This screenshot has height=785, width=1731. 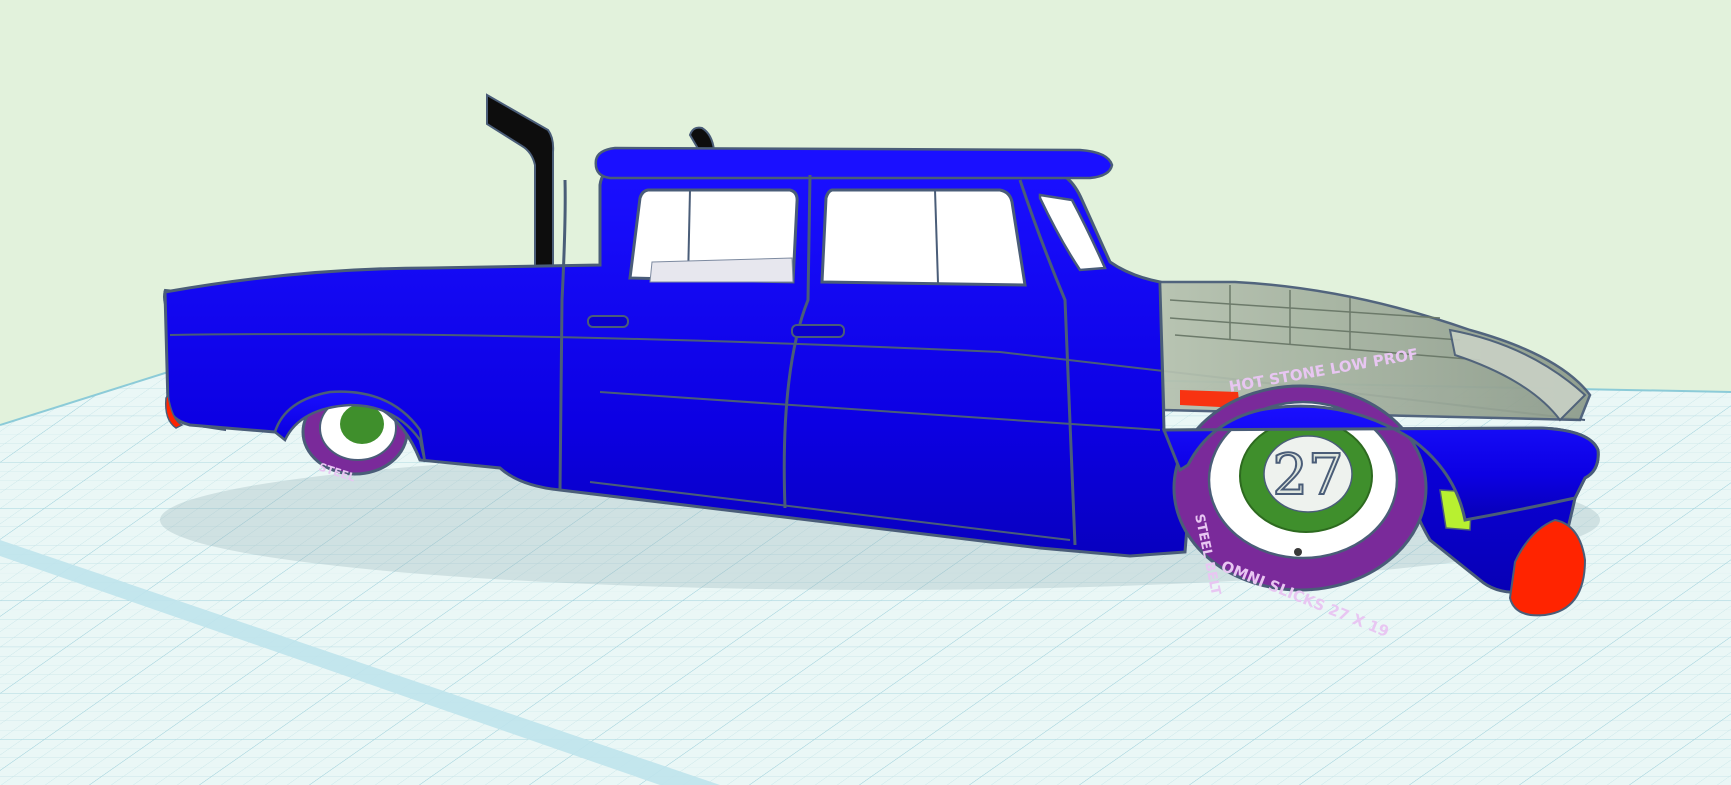 What do you see at coordinates (721, 270) in the screenshot?
I see `seat-back-visible` at bounding box center [721, 270].